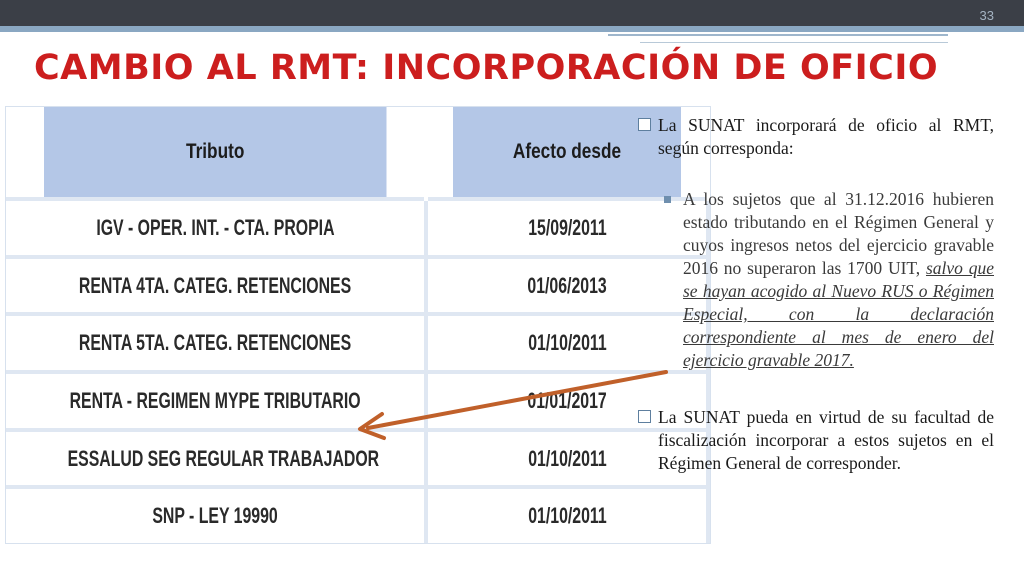 Image resolution: width=1024 pixels, height=576 pixels. Describe the element at coordinates (486, 68) in the screenshot. I see `slide-title: CAMBIO AL RMT: INCORPORACIÓN DE OFICIO` at that location.